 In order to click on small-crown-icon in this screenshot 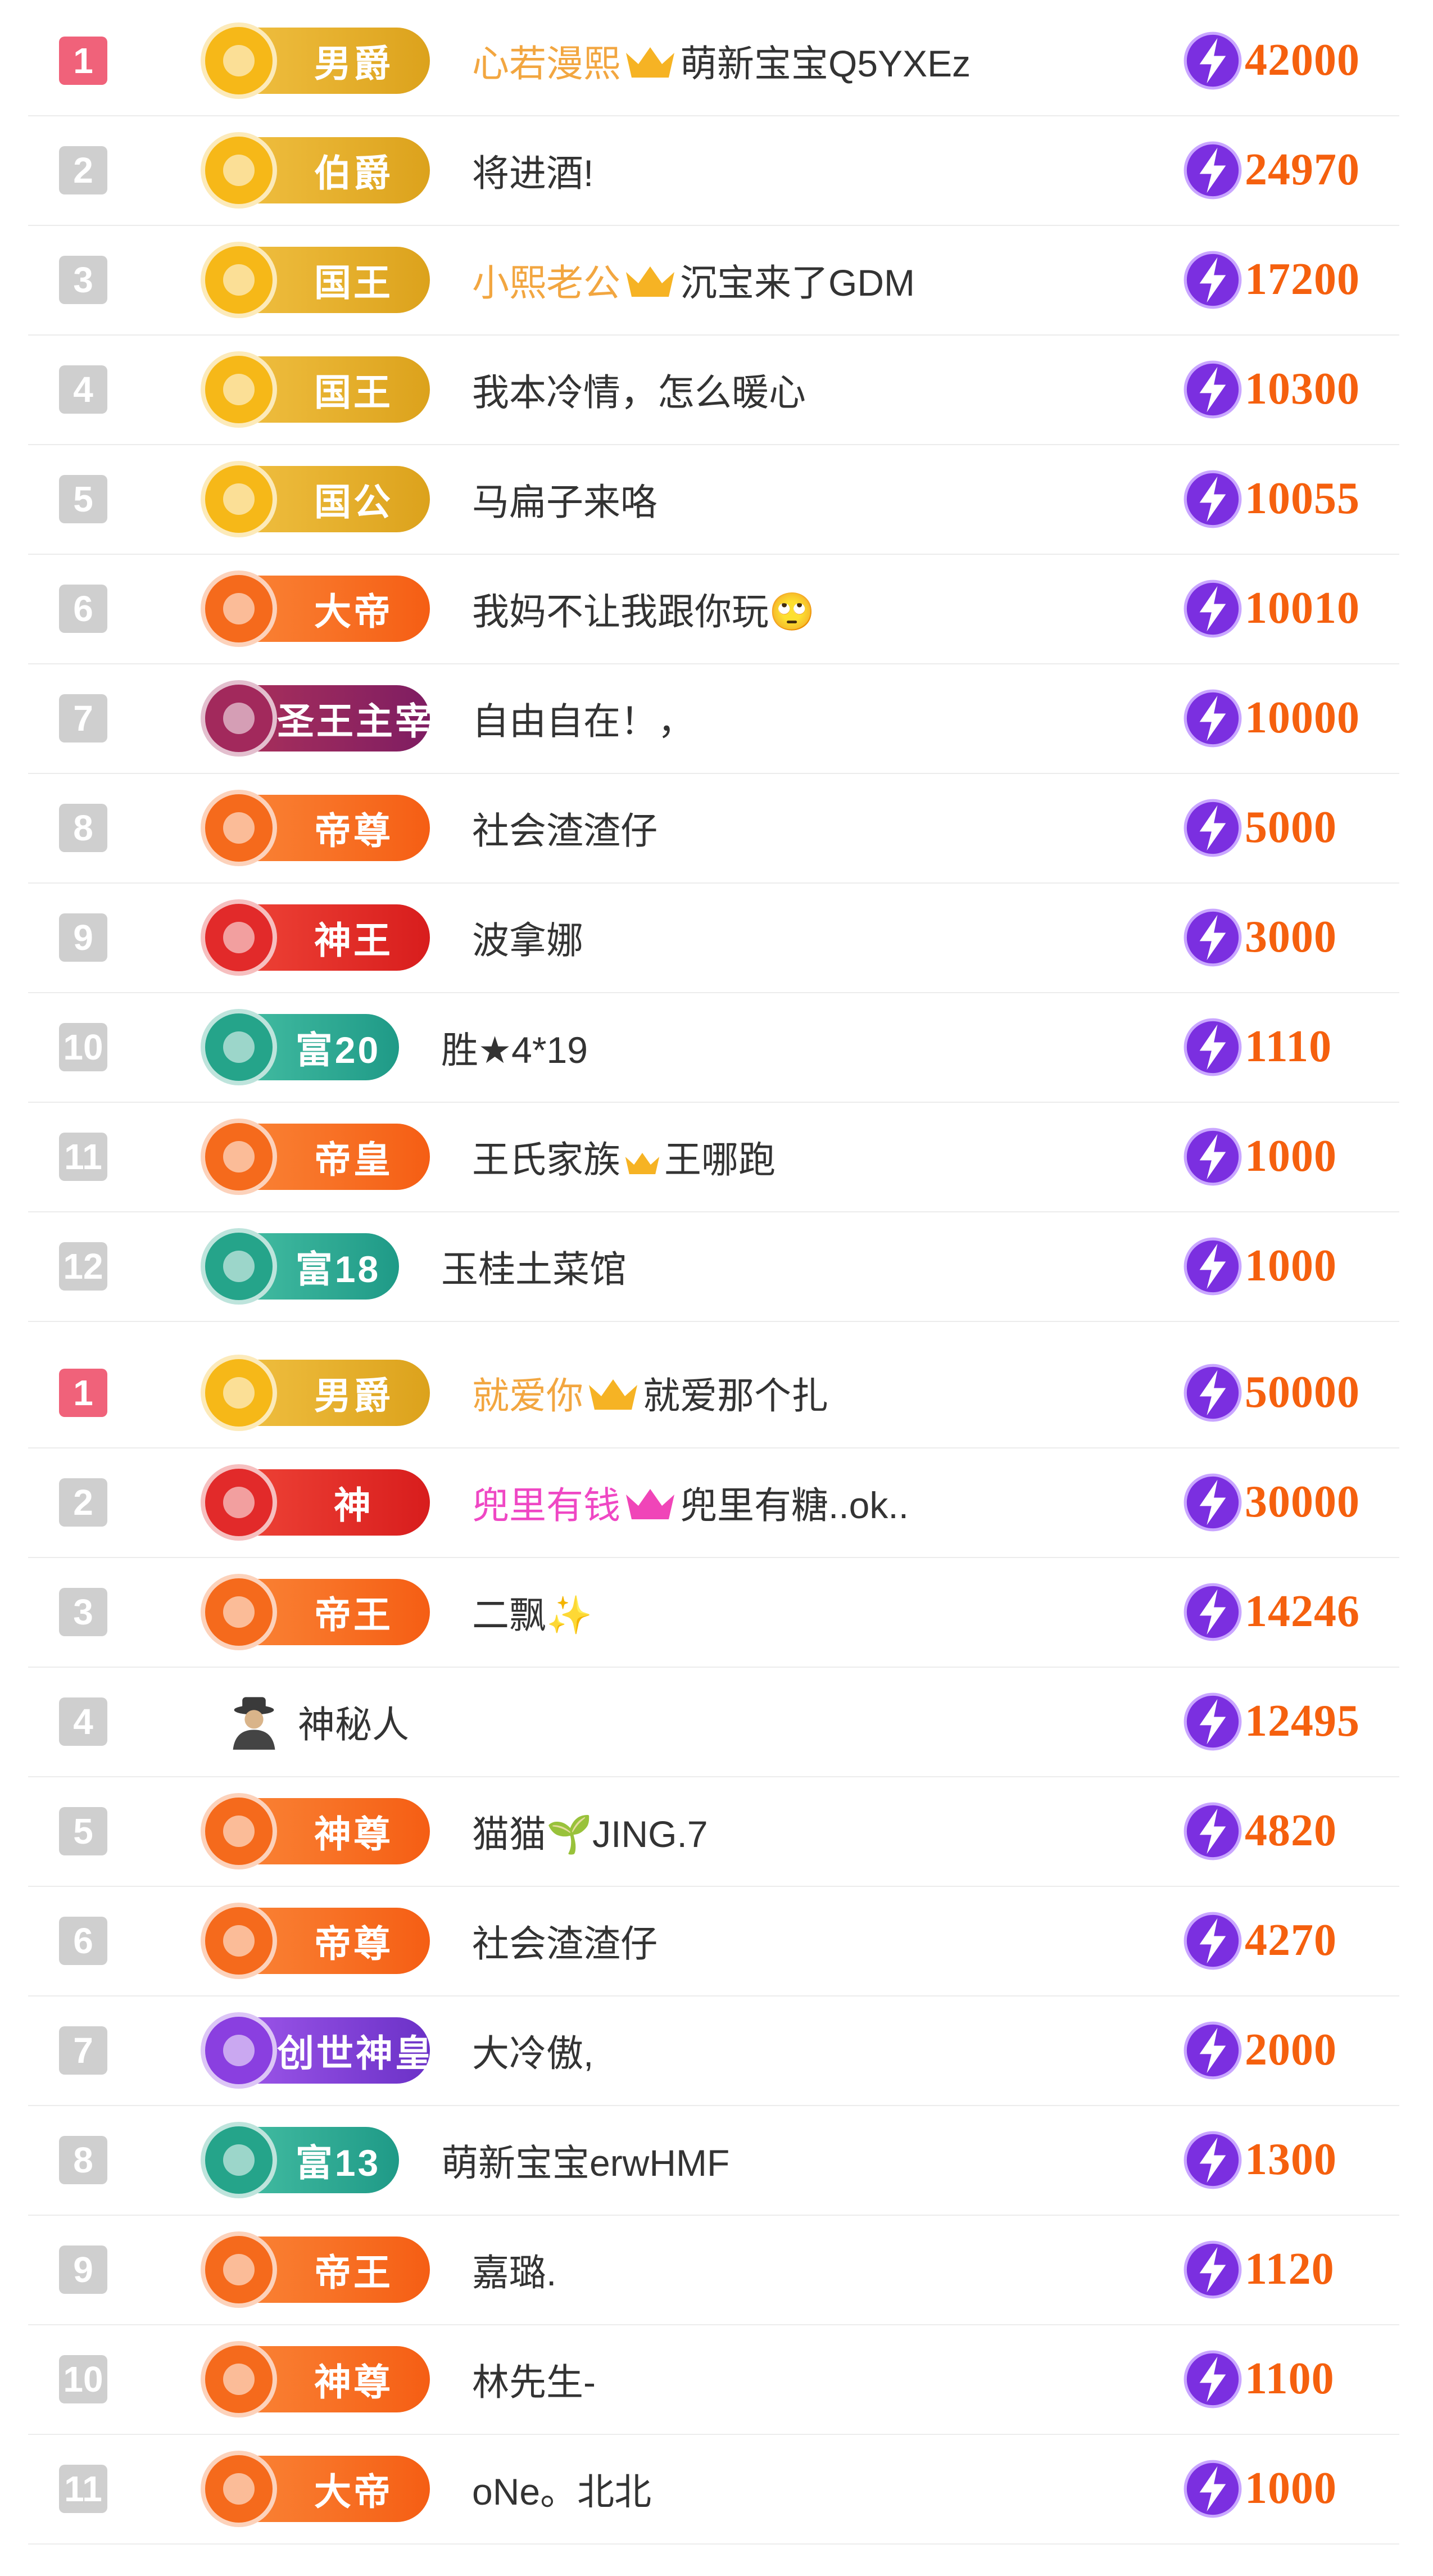, I will do `click(642, 1163)`.